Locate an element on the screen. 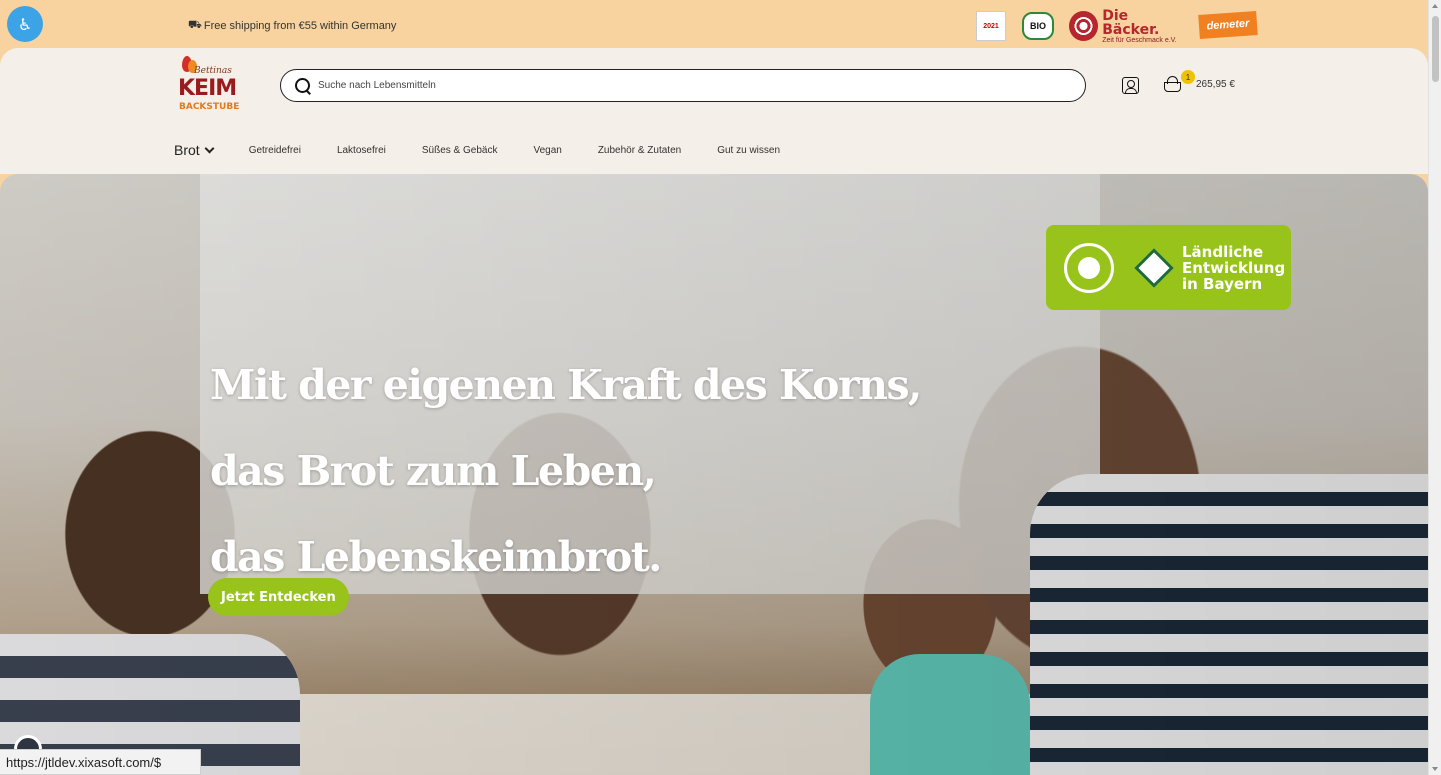  modellregion-icon is located at coordinates (1089, 267).